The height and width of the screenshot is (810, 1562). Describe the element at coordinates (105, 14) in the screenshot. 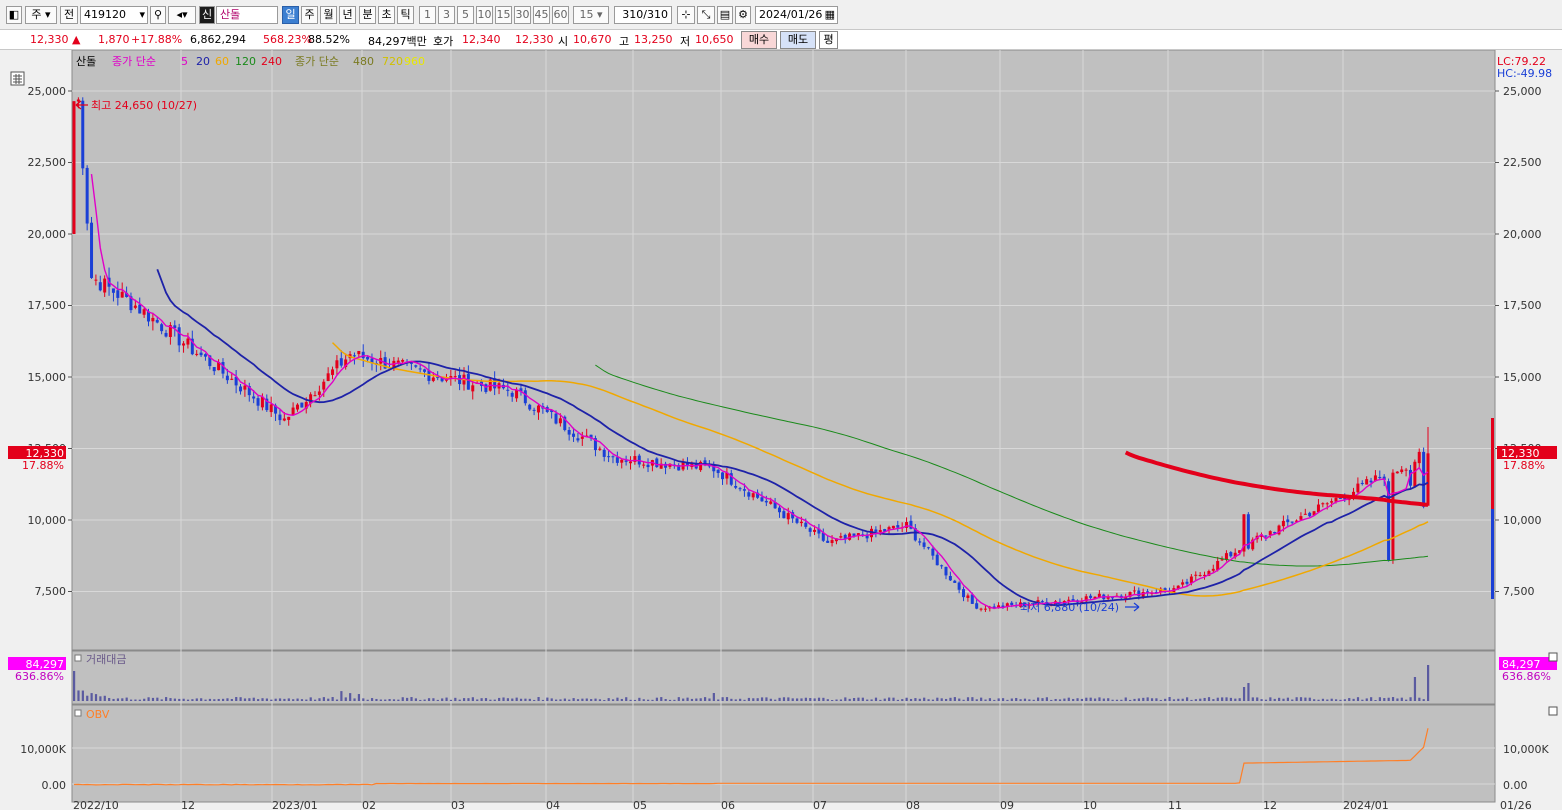

I see `code-input-value: 419120` at that location.